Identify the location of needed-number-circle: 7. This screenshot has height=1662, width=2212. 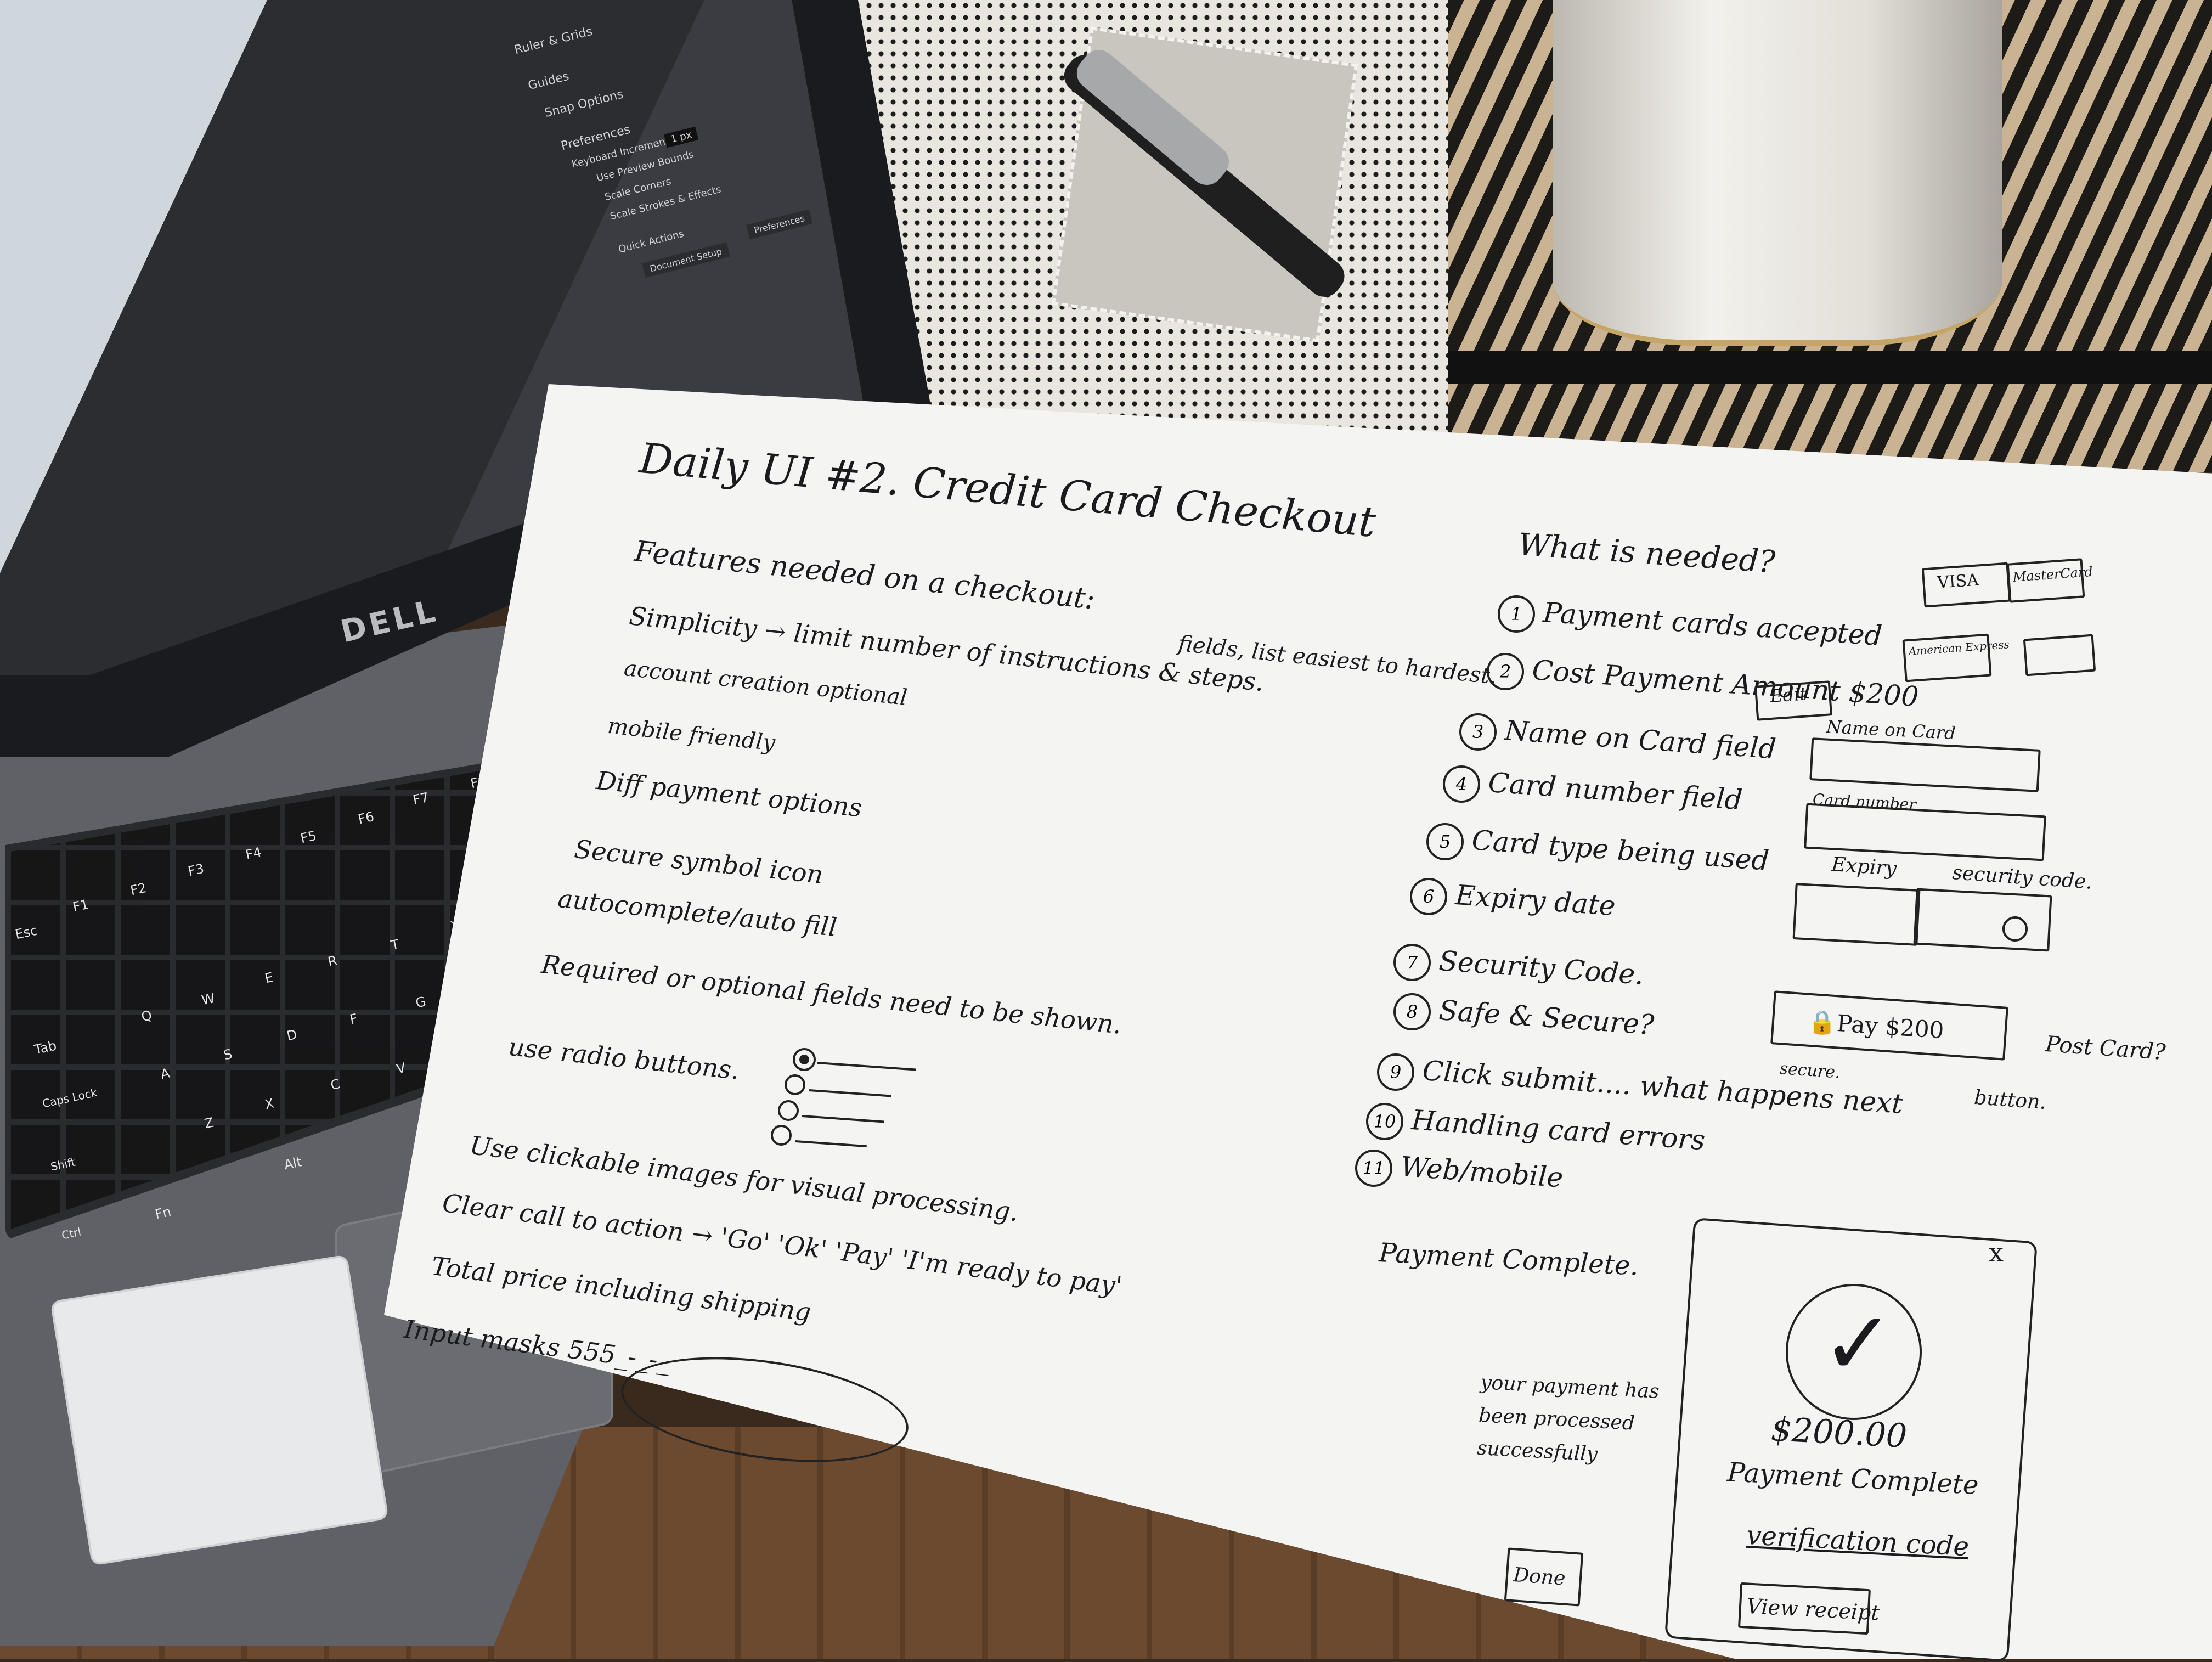
(1412, 962).